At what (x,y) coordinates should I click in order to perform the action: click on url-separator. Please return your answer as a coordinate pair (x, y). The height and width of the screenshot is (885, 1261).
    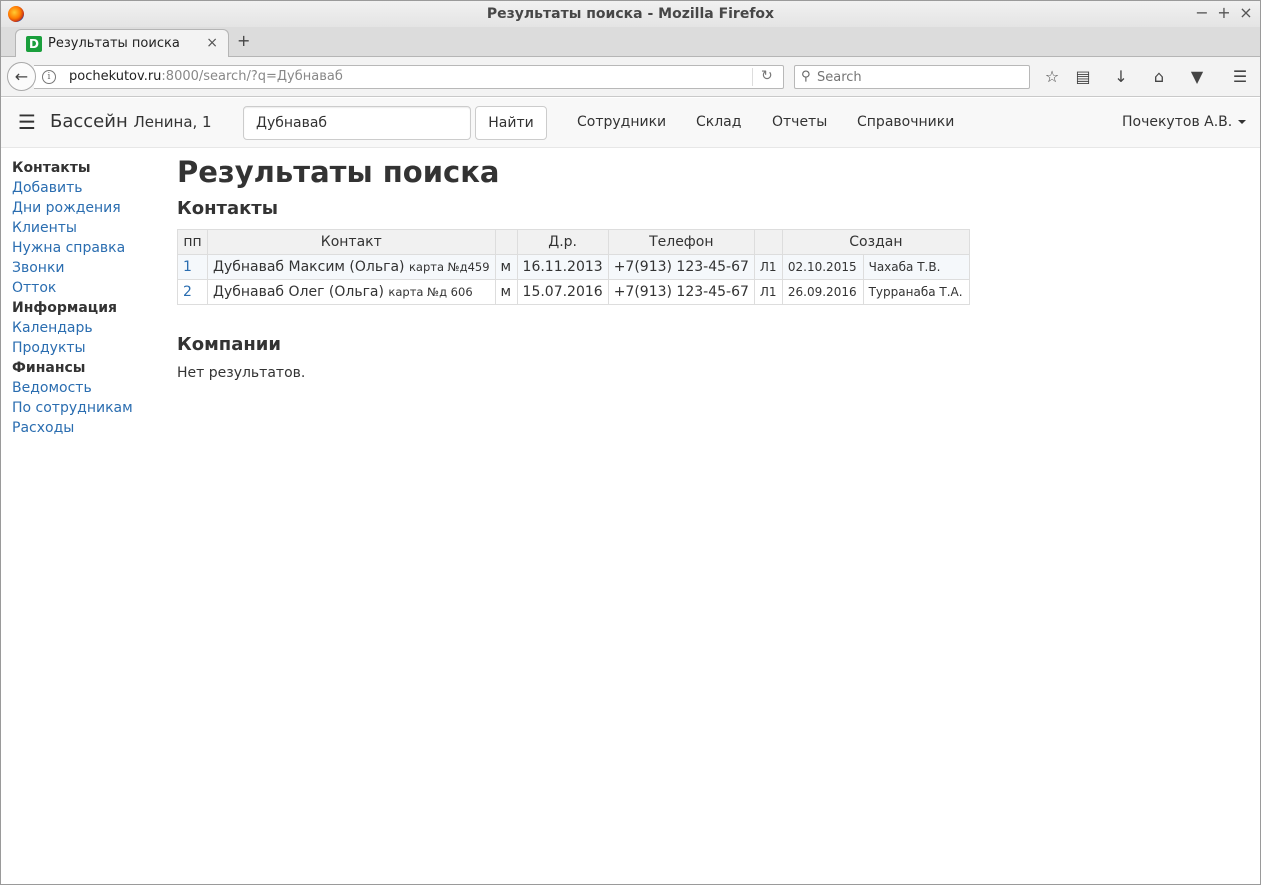
    Looking at the image, I should click on (752, 77).